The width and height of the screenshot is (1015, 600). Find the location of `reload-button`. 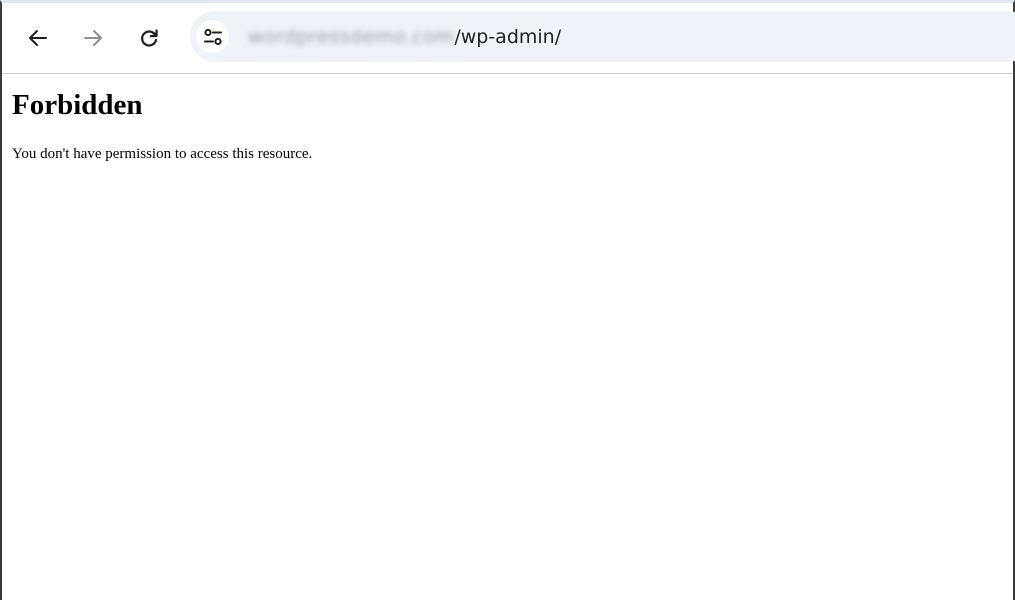

reload-button is located at coordinates (149, 38).